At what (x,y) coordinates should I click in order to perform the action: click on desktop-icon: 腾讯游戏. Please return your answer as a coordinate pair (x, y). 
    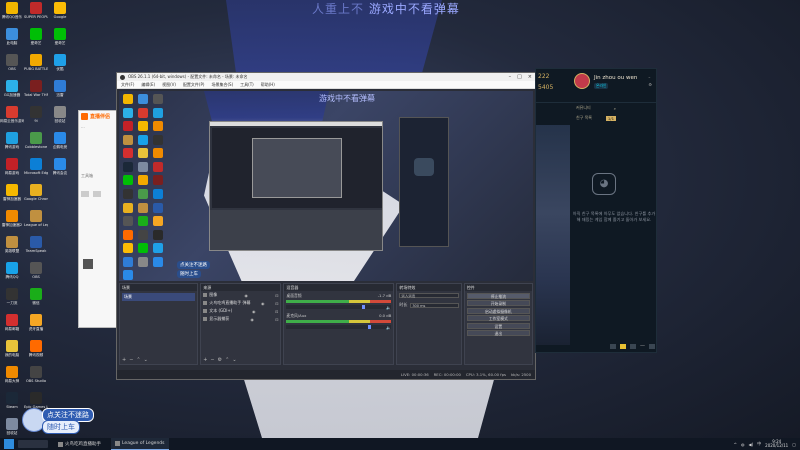
    Looking at the image, I should click on (12, 144).